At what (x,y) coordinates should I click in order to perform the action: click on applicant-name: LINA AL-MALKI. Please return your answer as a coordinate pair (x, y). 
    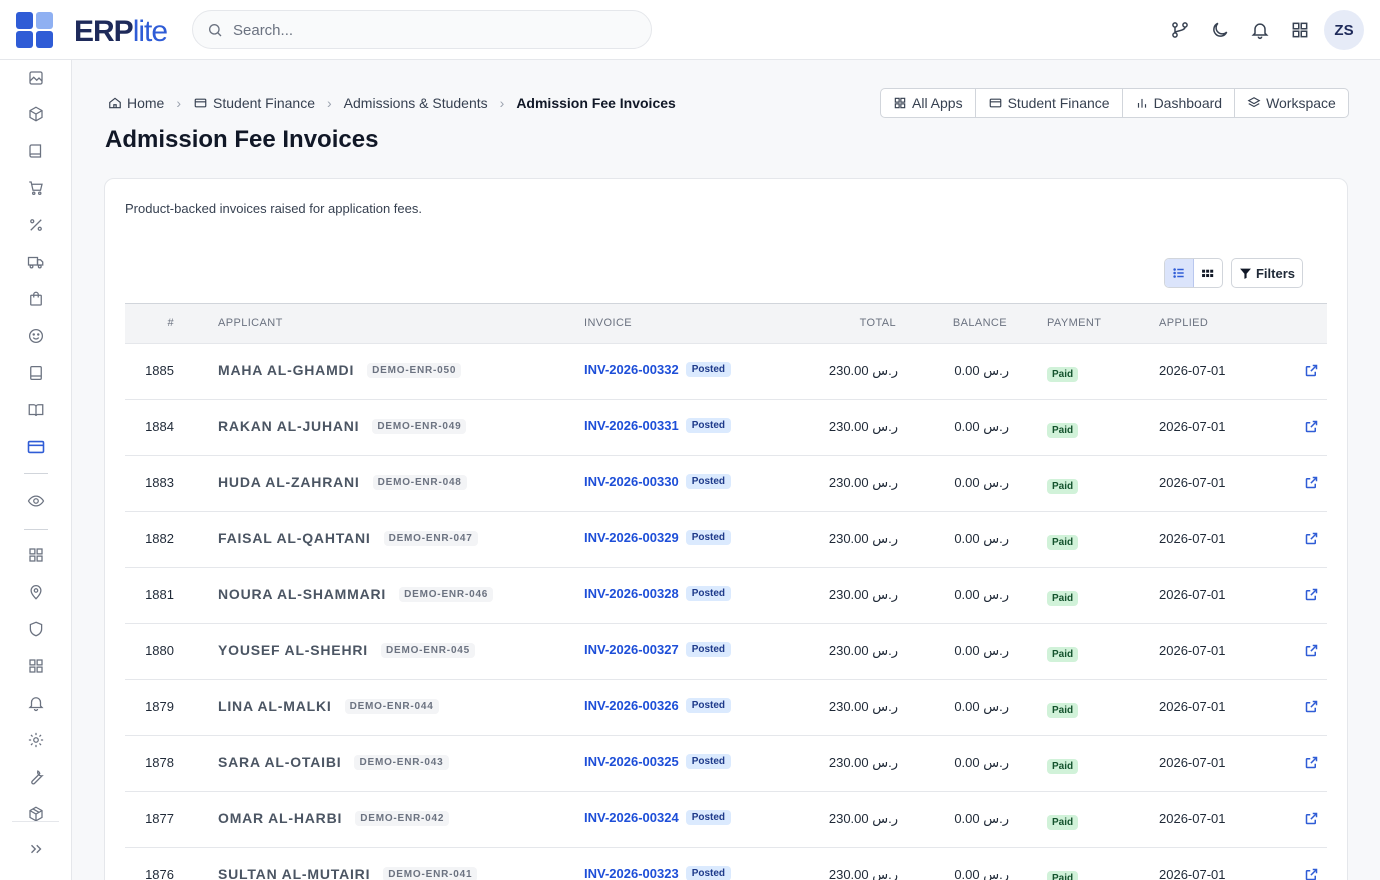
    Looking at the image, I should click on (275, 706).